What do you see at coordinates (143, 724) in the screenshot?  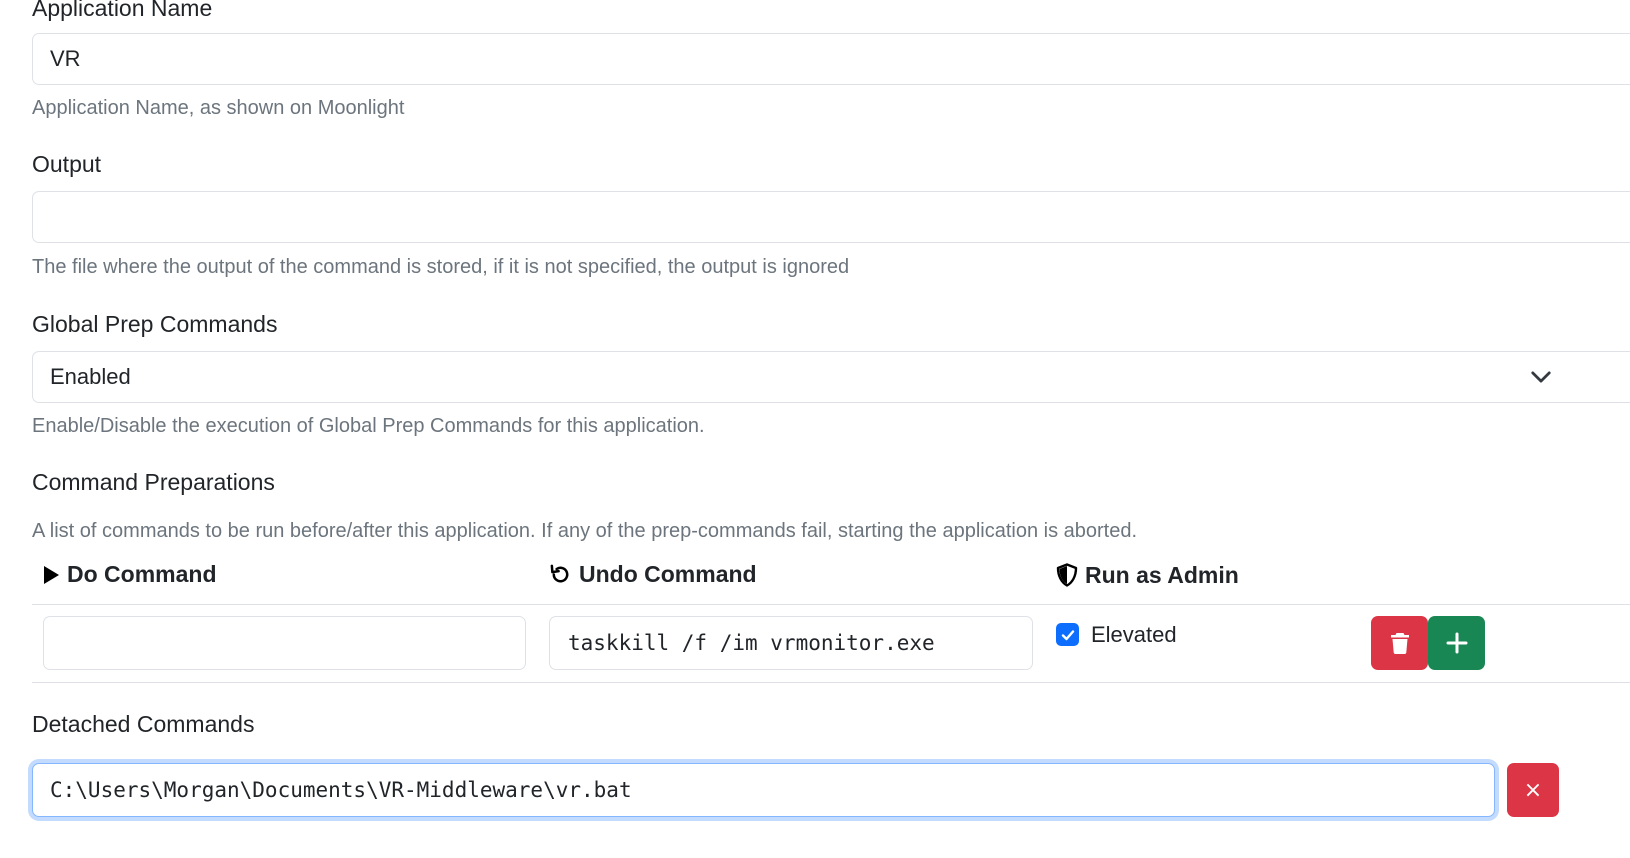 I see `detached-commands-label: Detached Commands` at bounding box center [143, 724].